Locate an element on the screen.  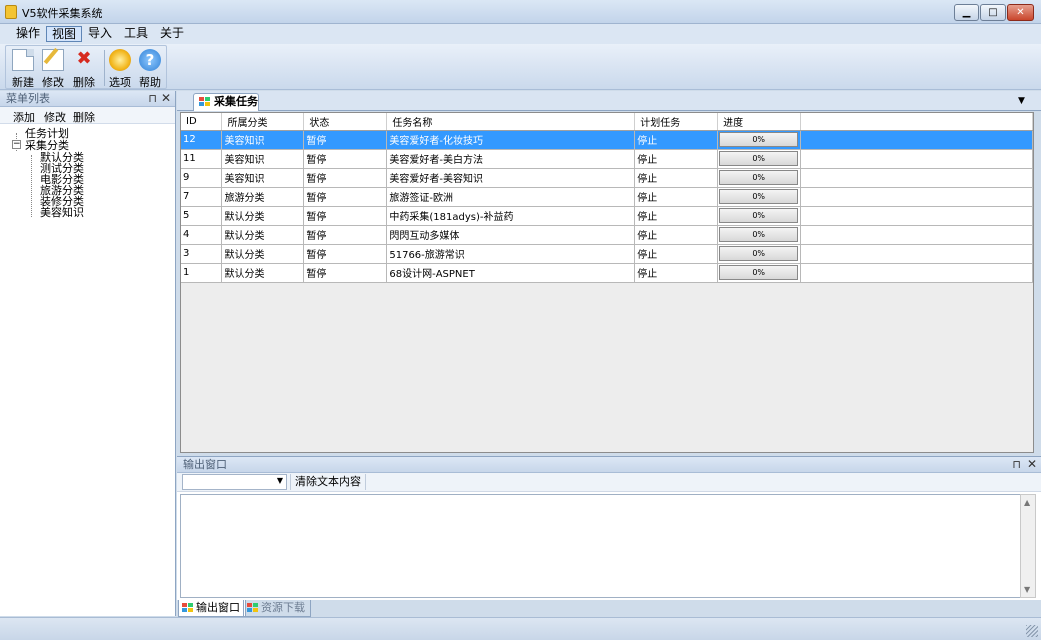
gear-icon is located at coordinates (120, 60).